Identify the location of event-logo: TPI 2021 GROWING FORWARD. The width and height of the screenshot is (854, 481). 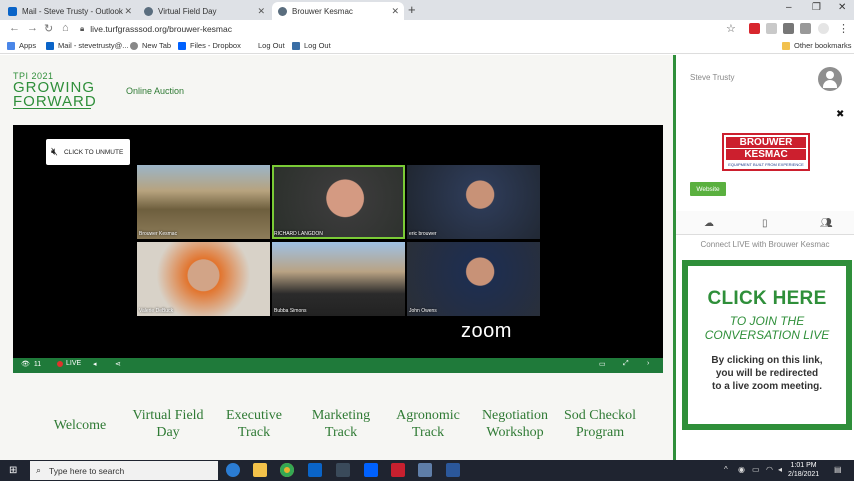
(55, 90).